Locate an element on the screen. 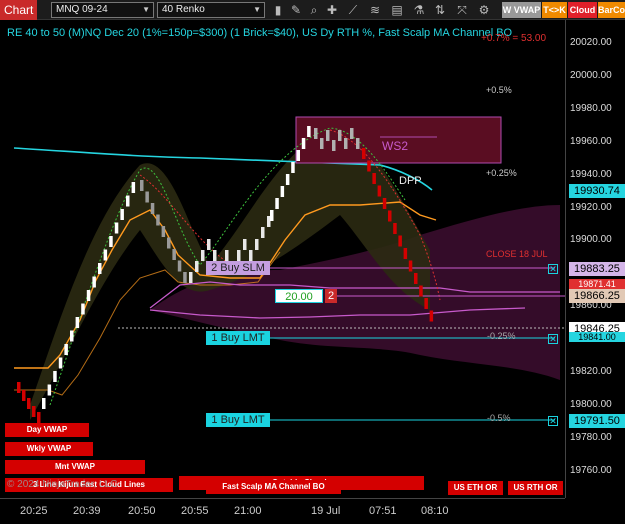 The height and width of the screenshot is (524, 625). cut-price-tag: 19871.41 is located at coordinates (597, 284).